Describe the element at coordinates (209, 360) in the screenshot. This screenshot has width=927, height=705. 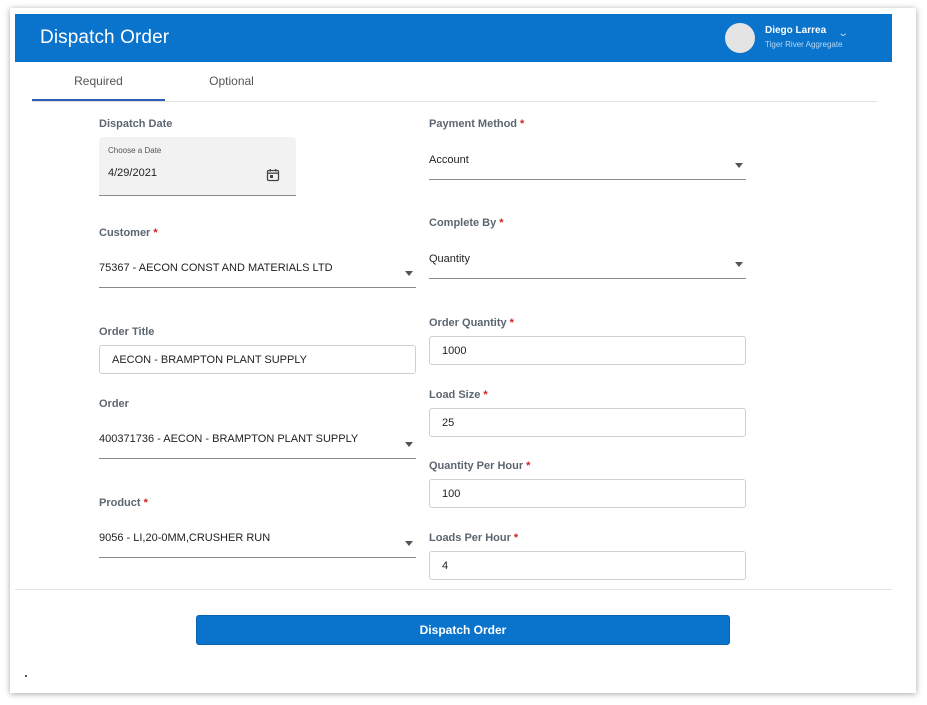
I see `order-title-value: AECON - BRAMPTON PLANT SUPPLY` at that location.